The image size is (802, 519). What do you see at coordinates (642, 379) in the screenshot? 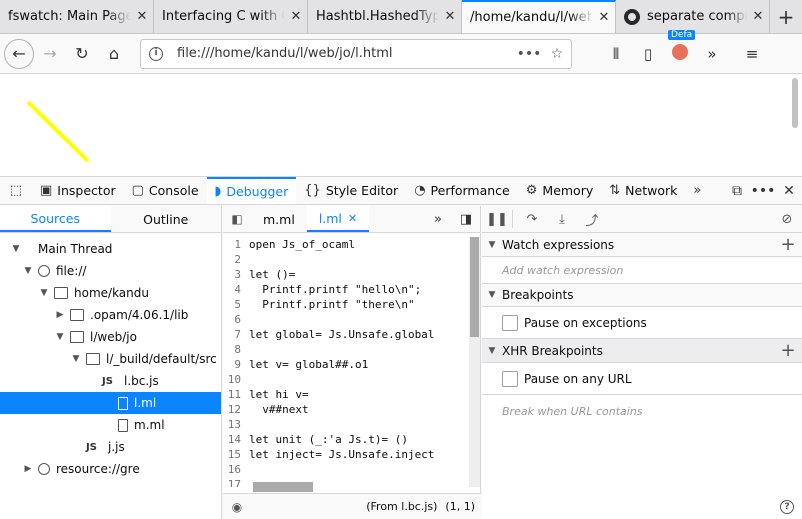
I see `pause-on-any-url-row: Pause on any URL` at bounding box center [642, 379].